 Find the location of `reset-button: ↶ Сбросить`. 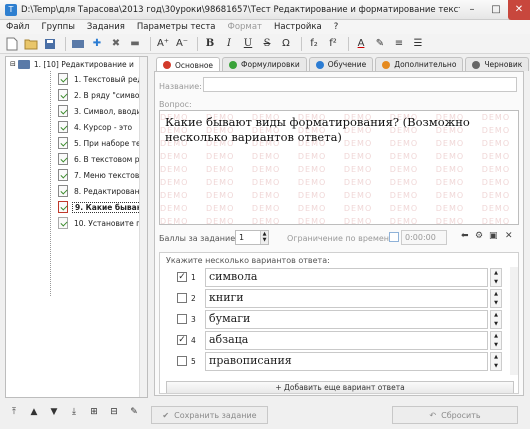

reset-button: ↶ Сбросить is located at coordinates (455, 415).